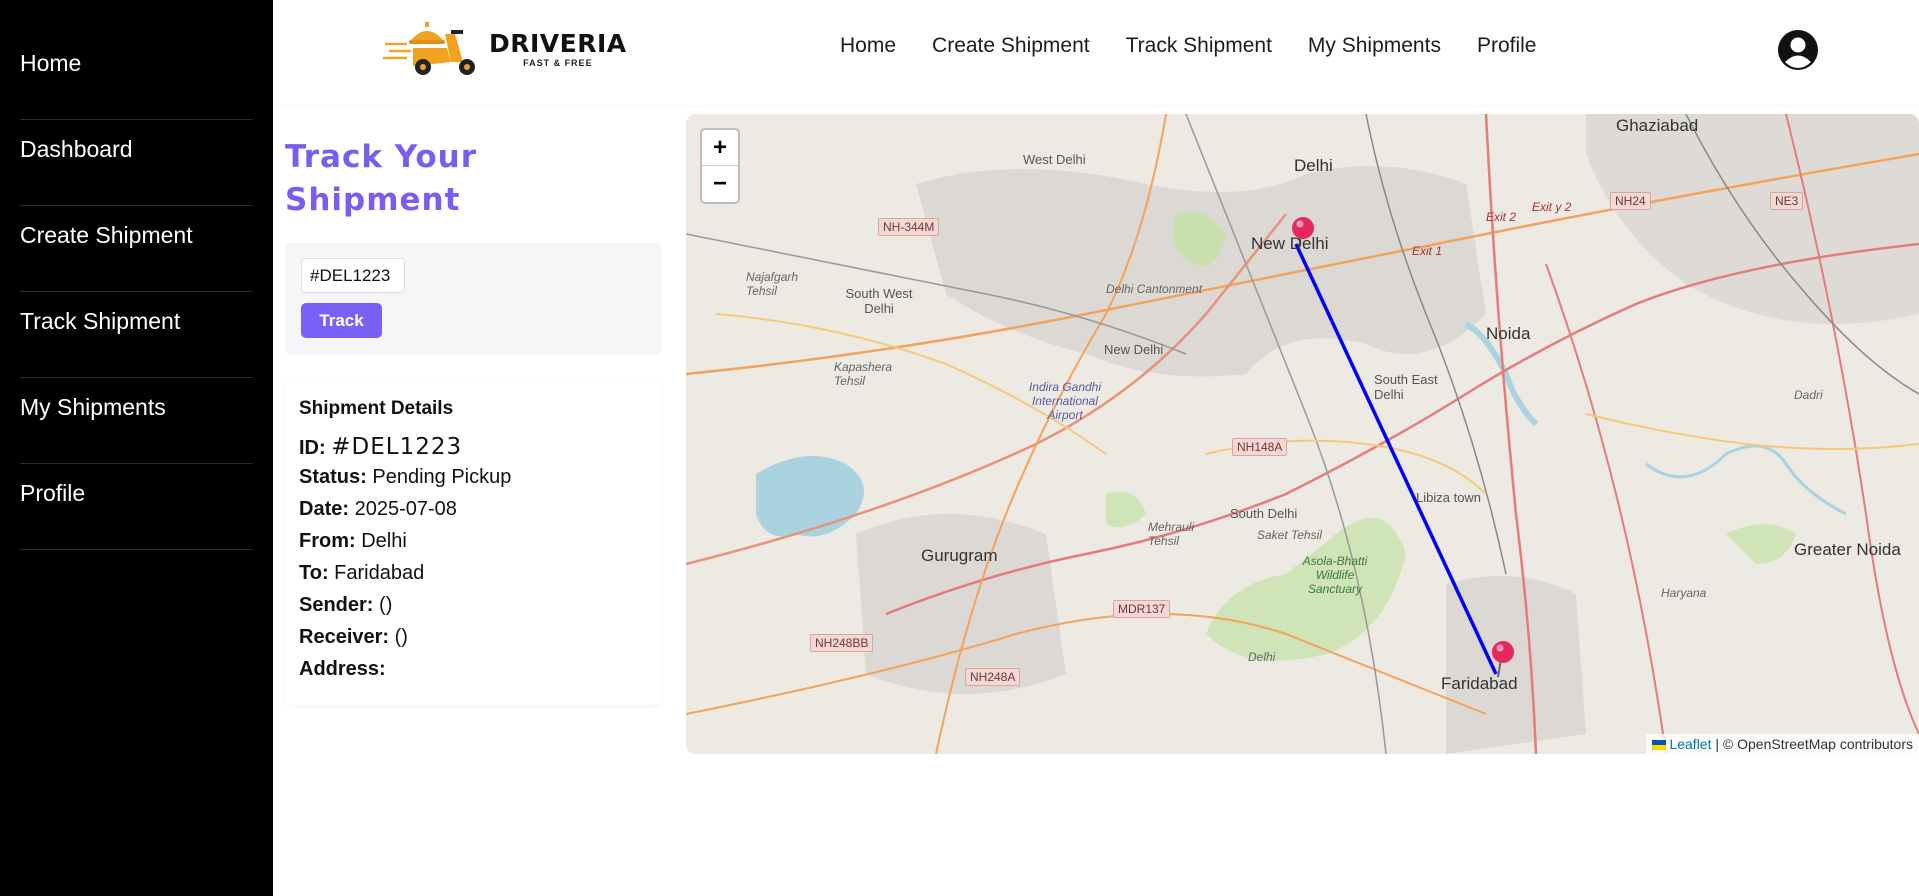 The height and width of the screenshot is (896, 1919). Describe the element at coordinates (1552, 207) in the screenshot. I see `map-label-exit-y-2: Exit y 2` at that location.